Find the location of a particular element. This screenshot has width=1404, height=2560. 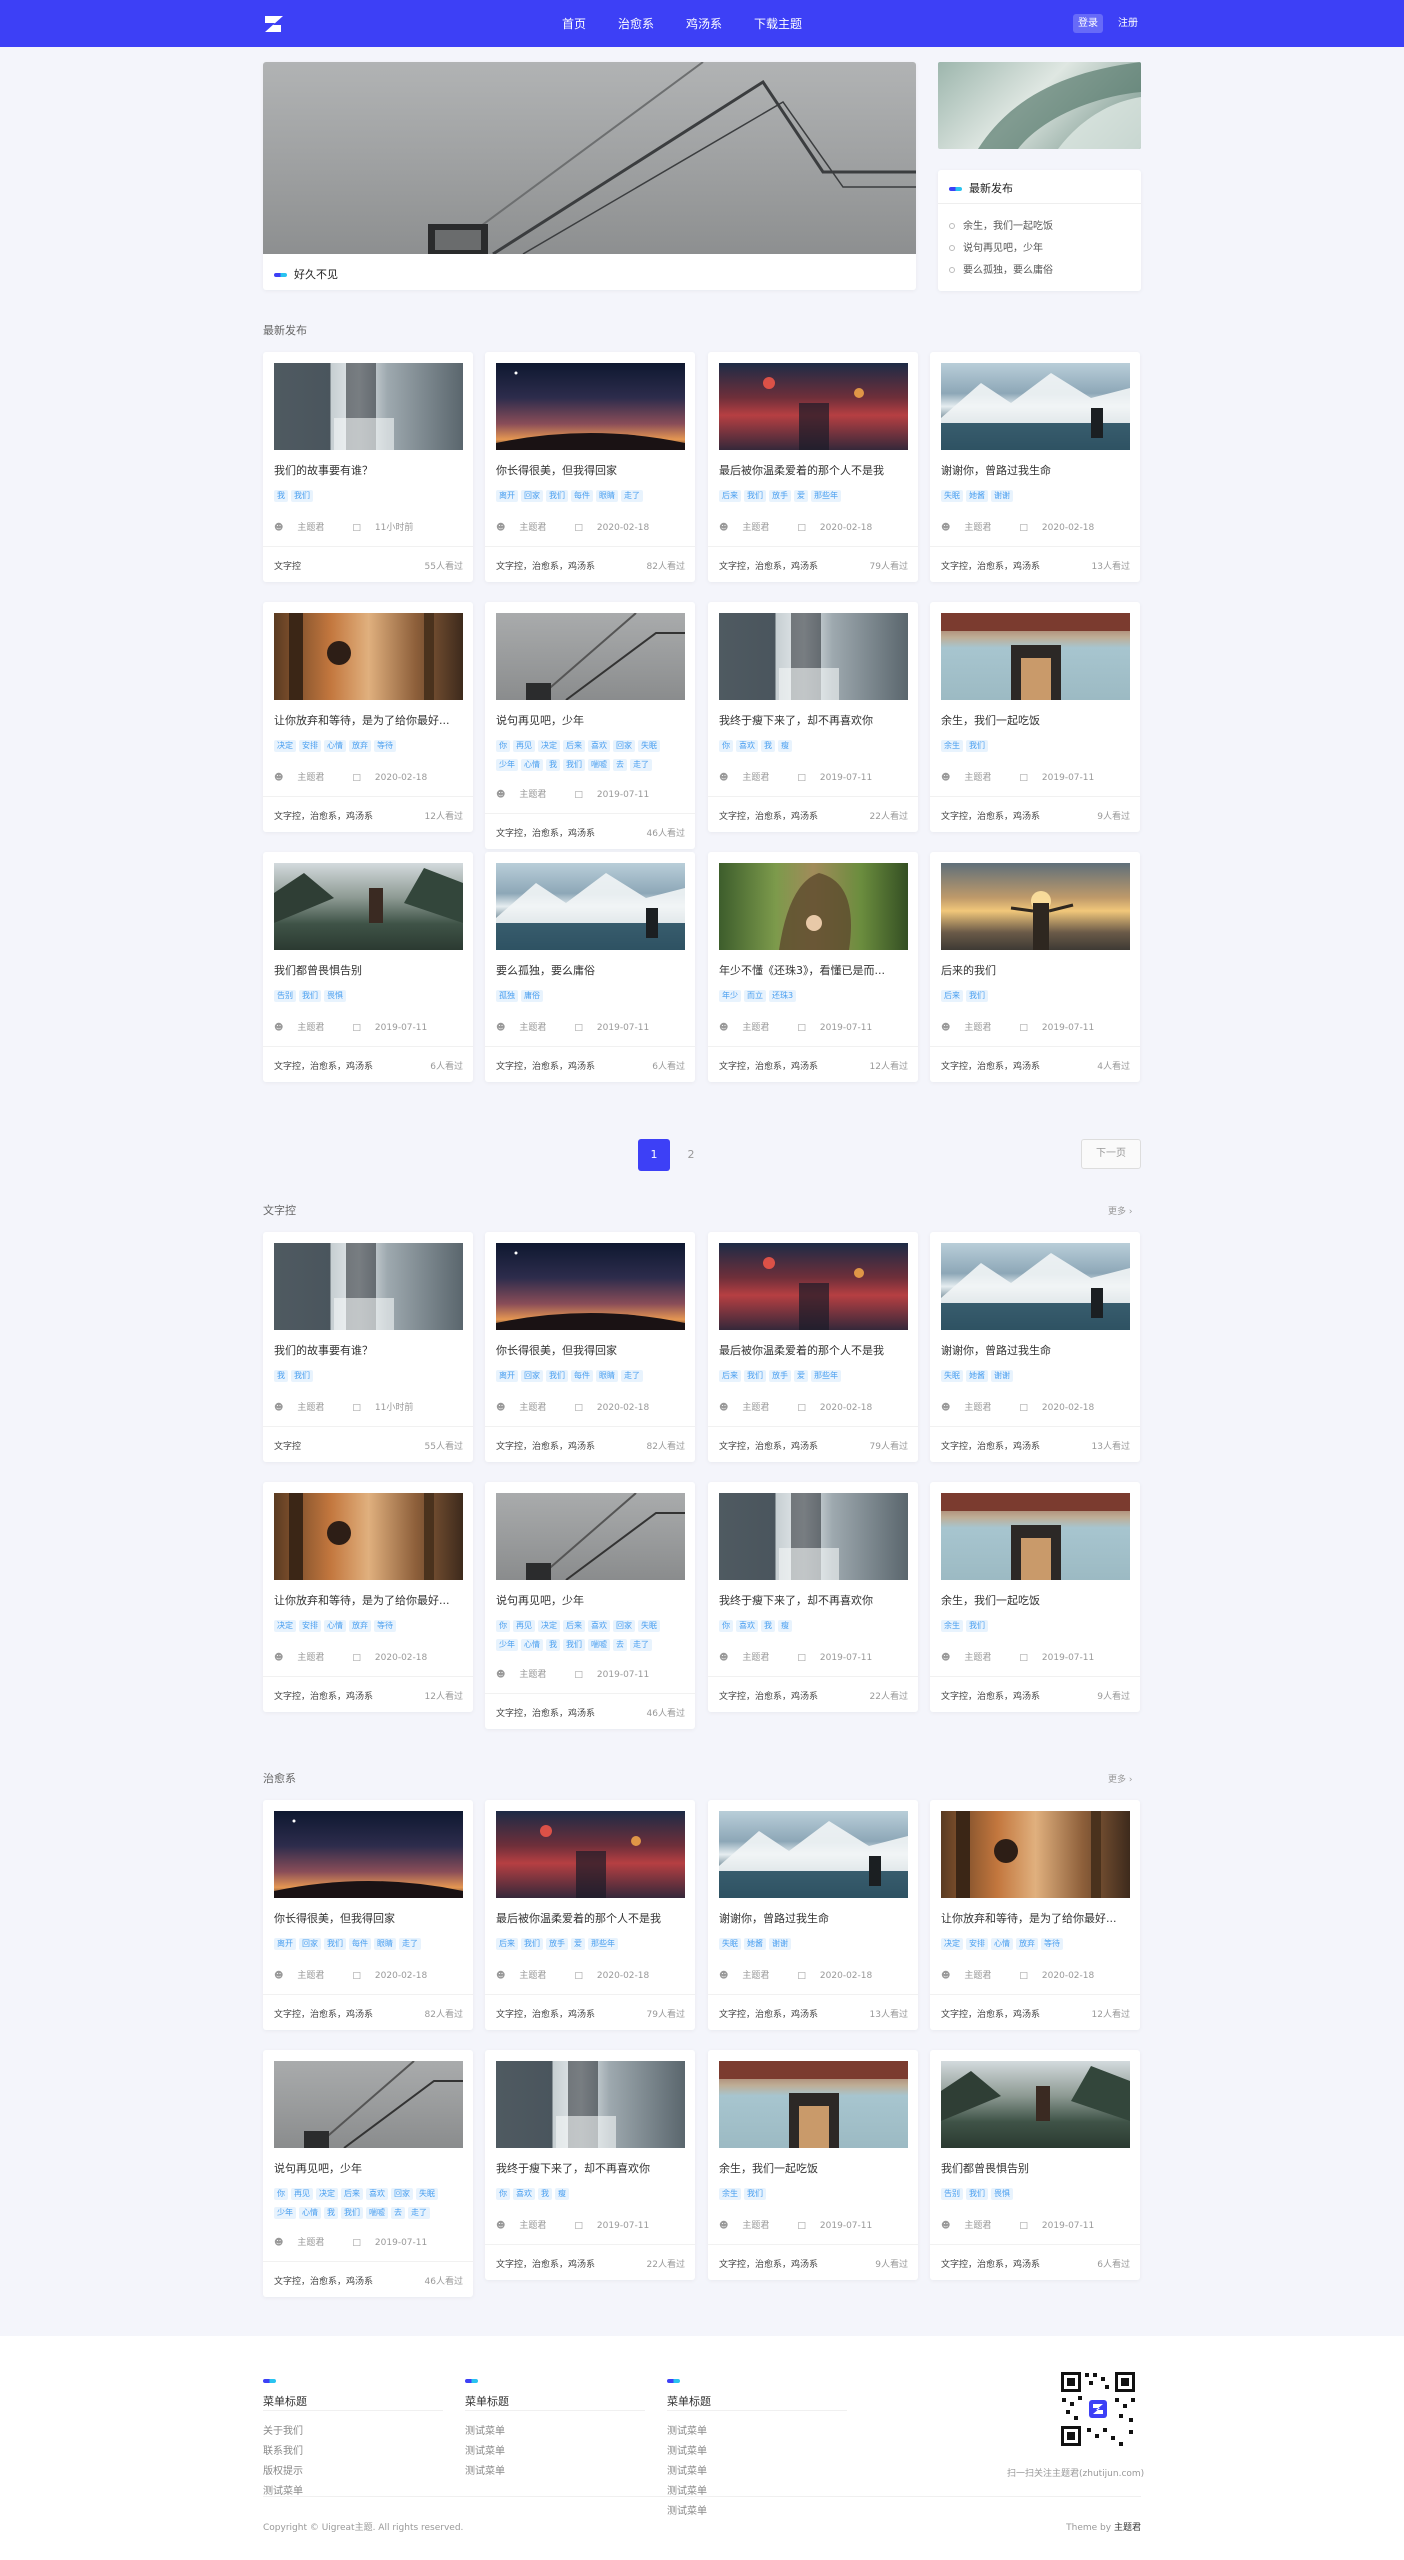

tag: 去 is located at coordinates (620, 1645).